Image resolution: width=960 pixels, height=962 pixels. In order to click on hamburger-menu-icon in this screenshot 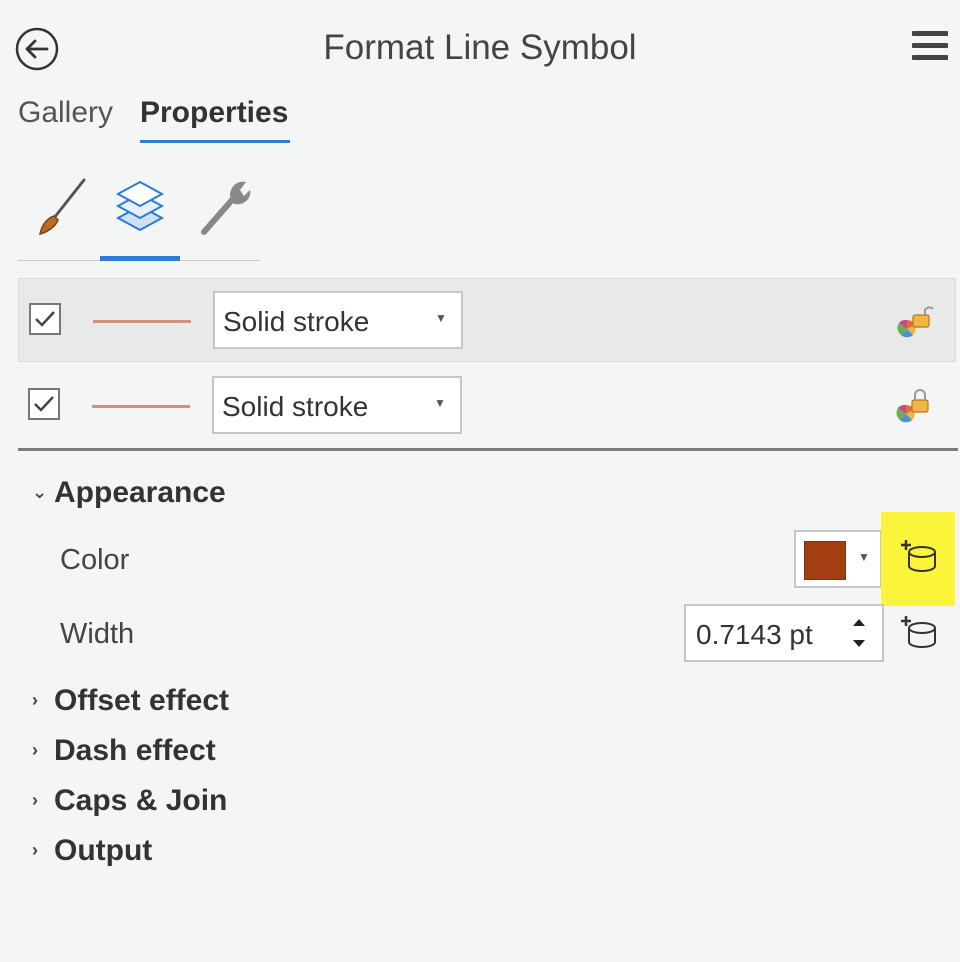, I will do `click(930, 46)`.